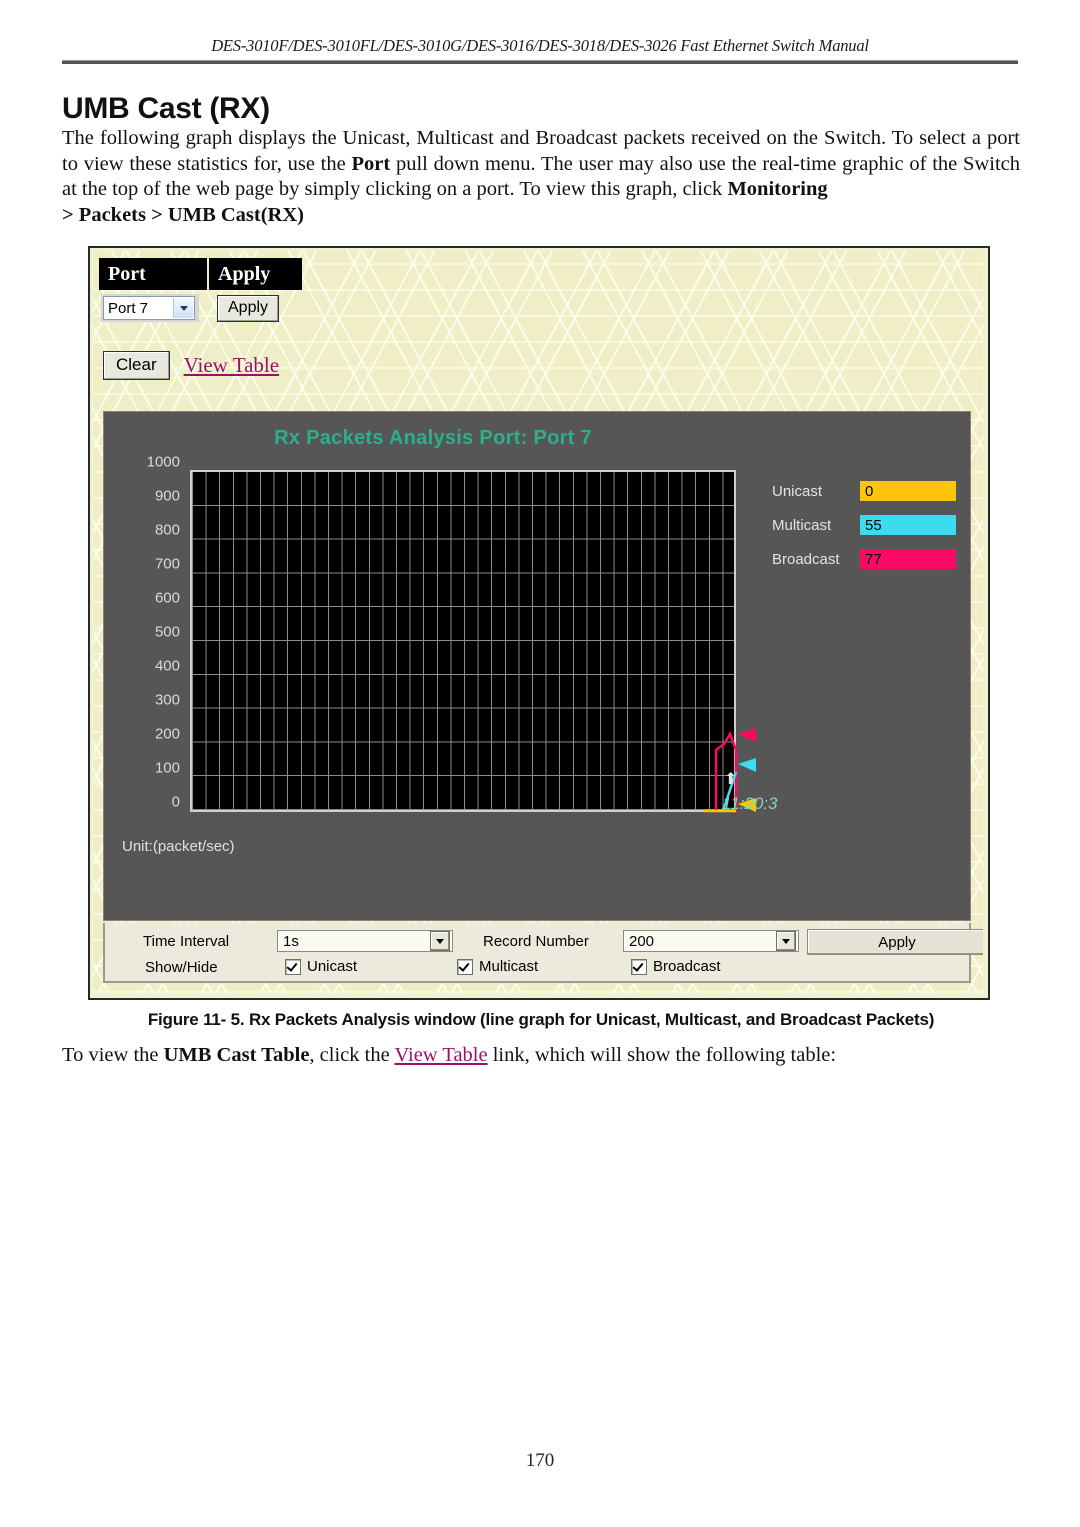 This screenshot has height=1527, width=1080. I want to click on legend-row-broadcast: Broadcast 77, so click(864, 559).